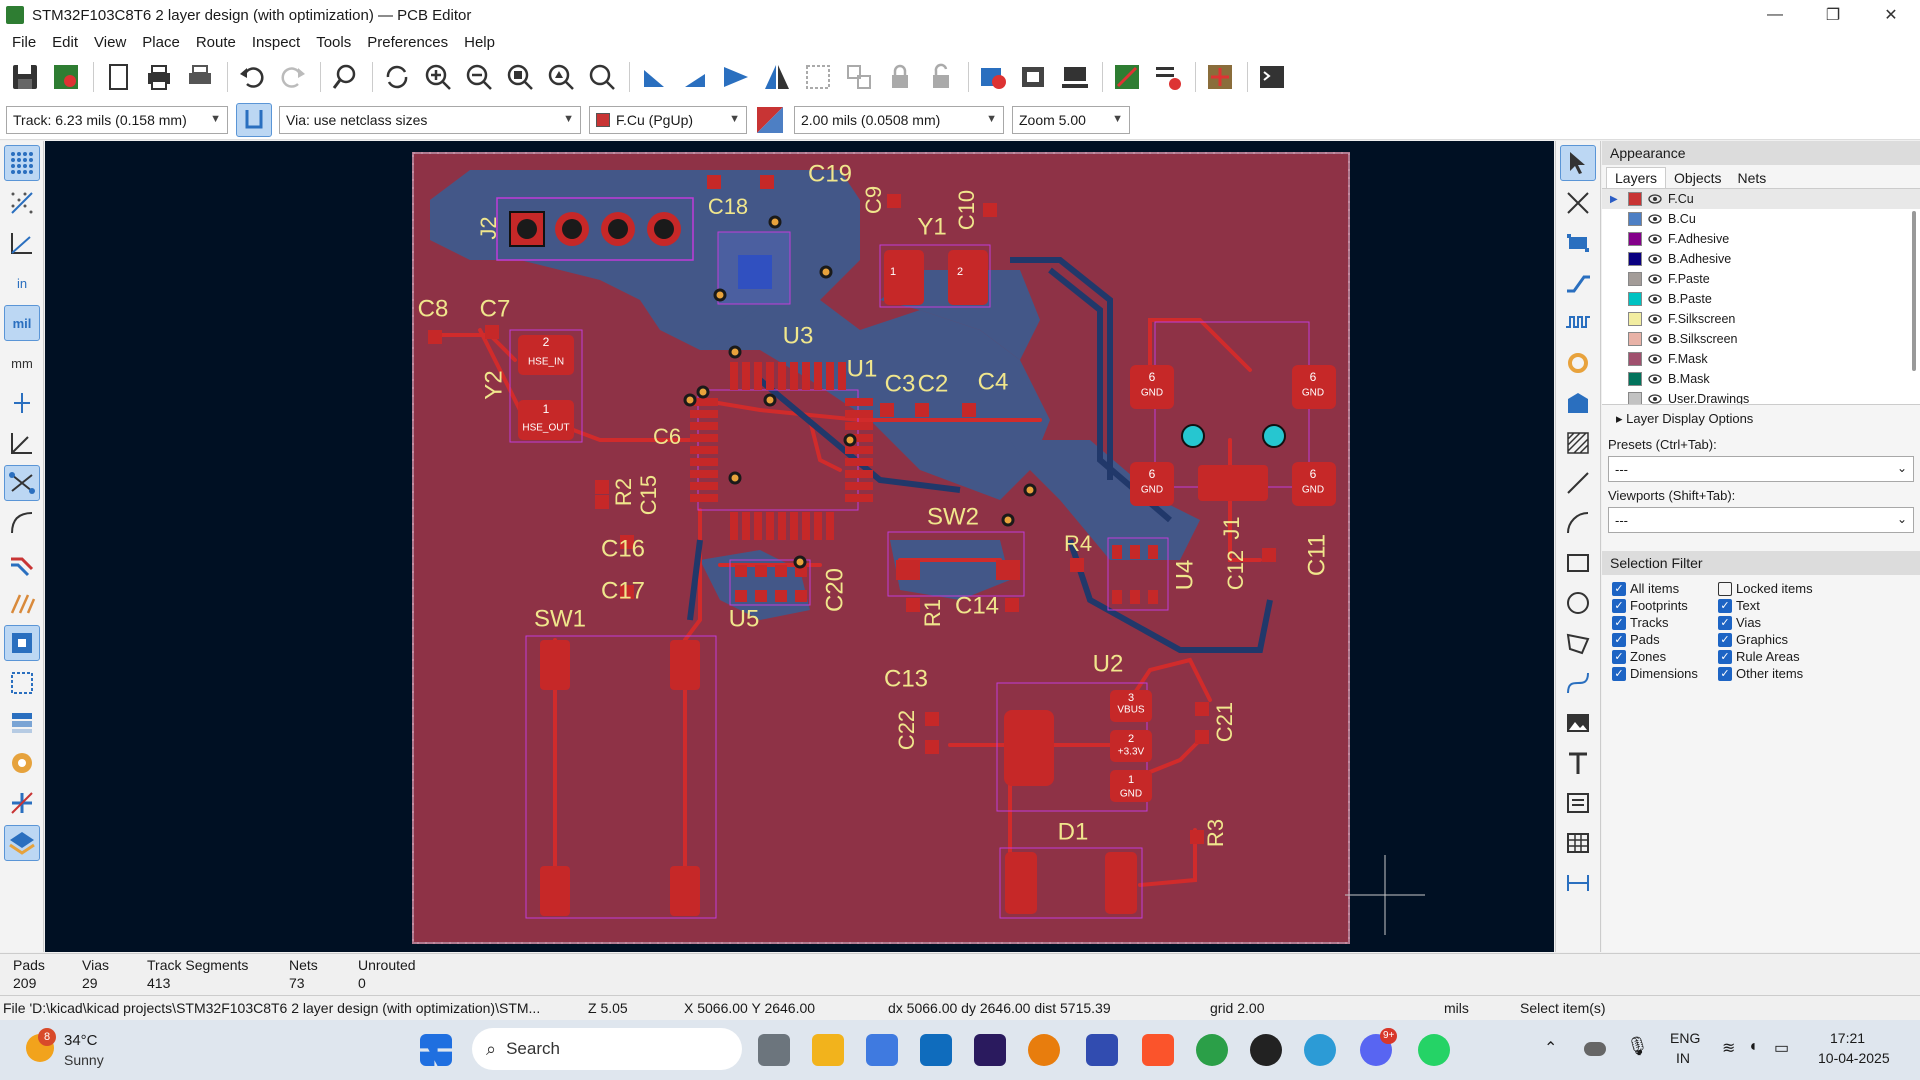  What do you see at coordinates (84, 1060) in the screenshot?
I see `weather-desc: Sunny` at bounding box center [84, 1060].